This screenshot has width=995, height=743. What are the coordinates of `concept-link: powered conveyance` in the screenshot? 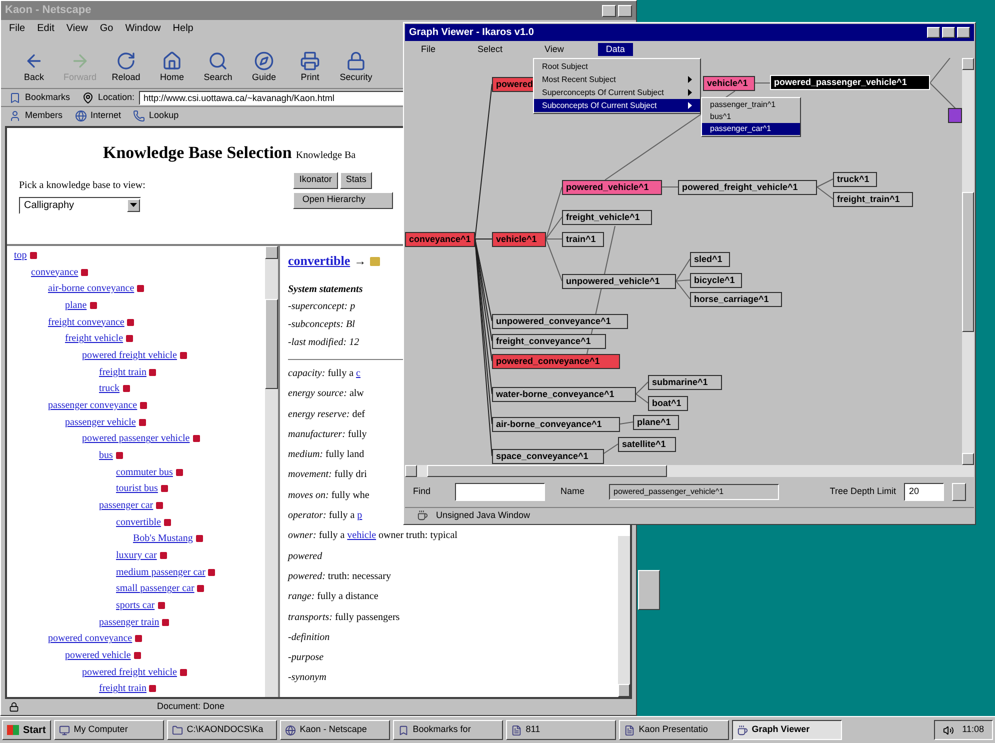 It's located at (90, 638).